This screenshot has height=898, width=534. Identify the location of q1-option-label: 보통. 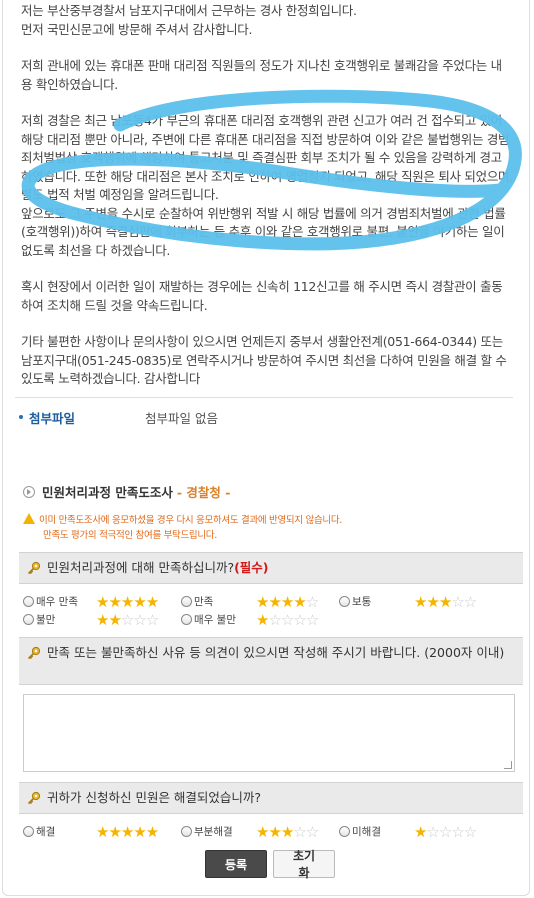
(362, 602).